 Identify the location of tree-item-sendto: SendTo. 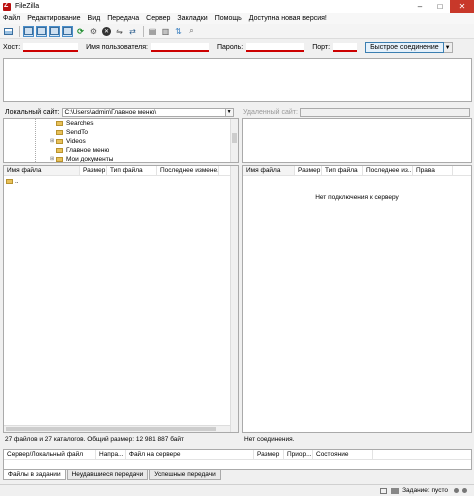
(69, 132).